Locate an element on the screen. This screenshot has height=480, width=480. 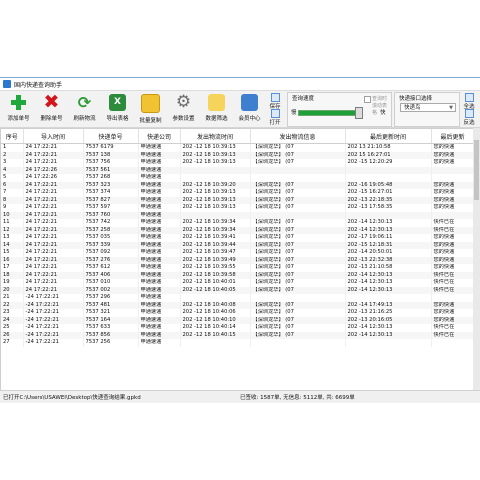
cell-sent-time: 202 -12 18 10:39:41 is located at coordinates (215, 238).